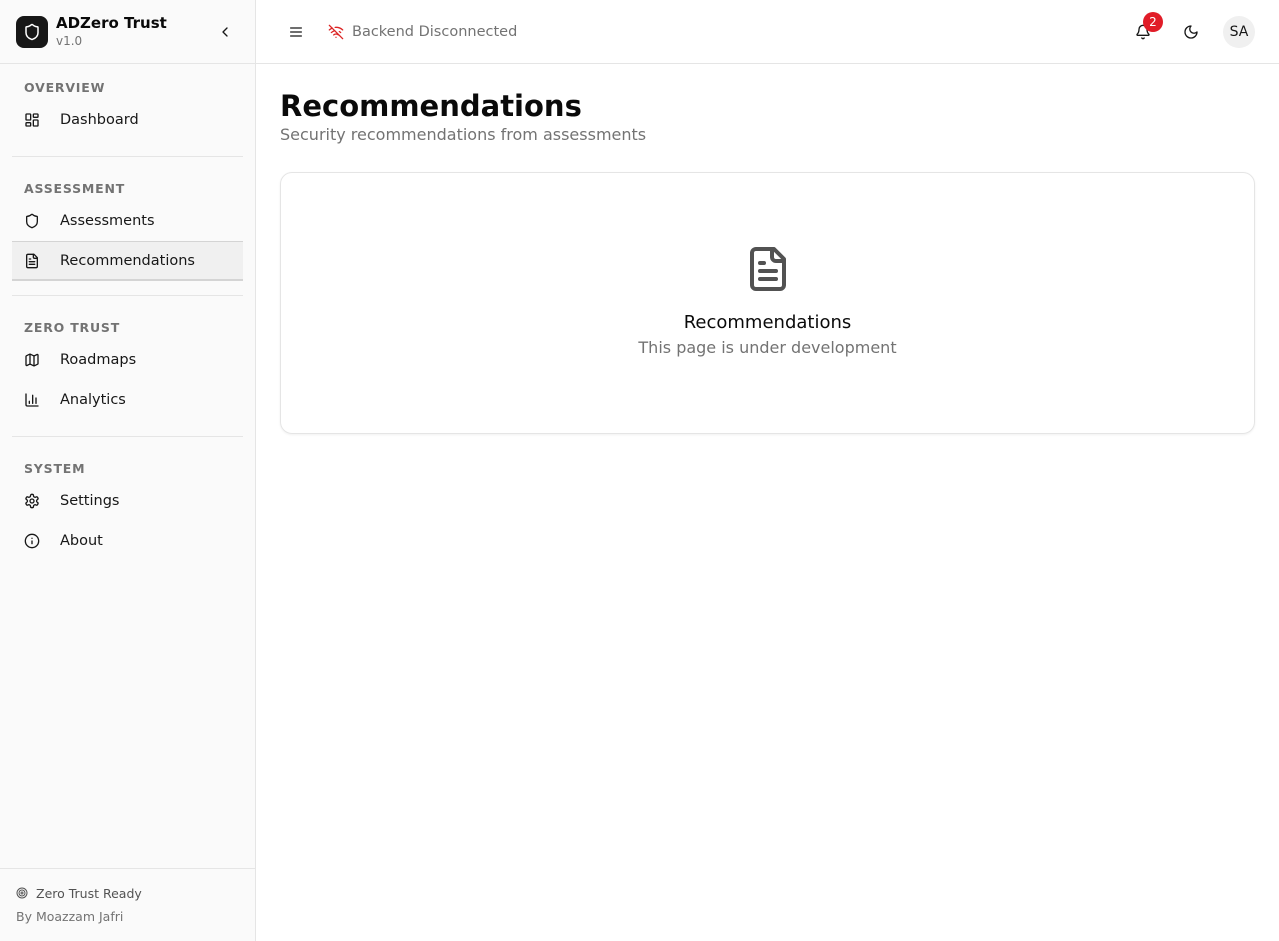  I want to click on nav-section-assessment: ASSESSMENT Assessments Recommendations, so click(127, 229).